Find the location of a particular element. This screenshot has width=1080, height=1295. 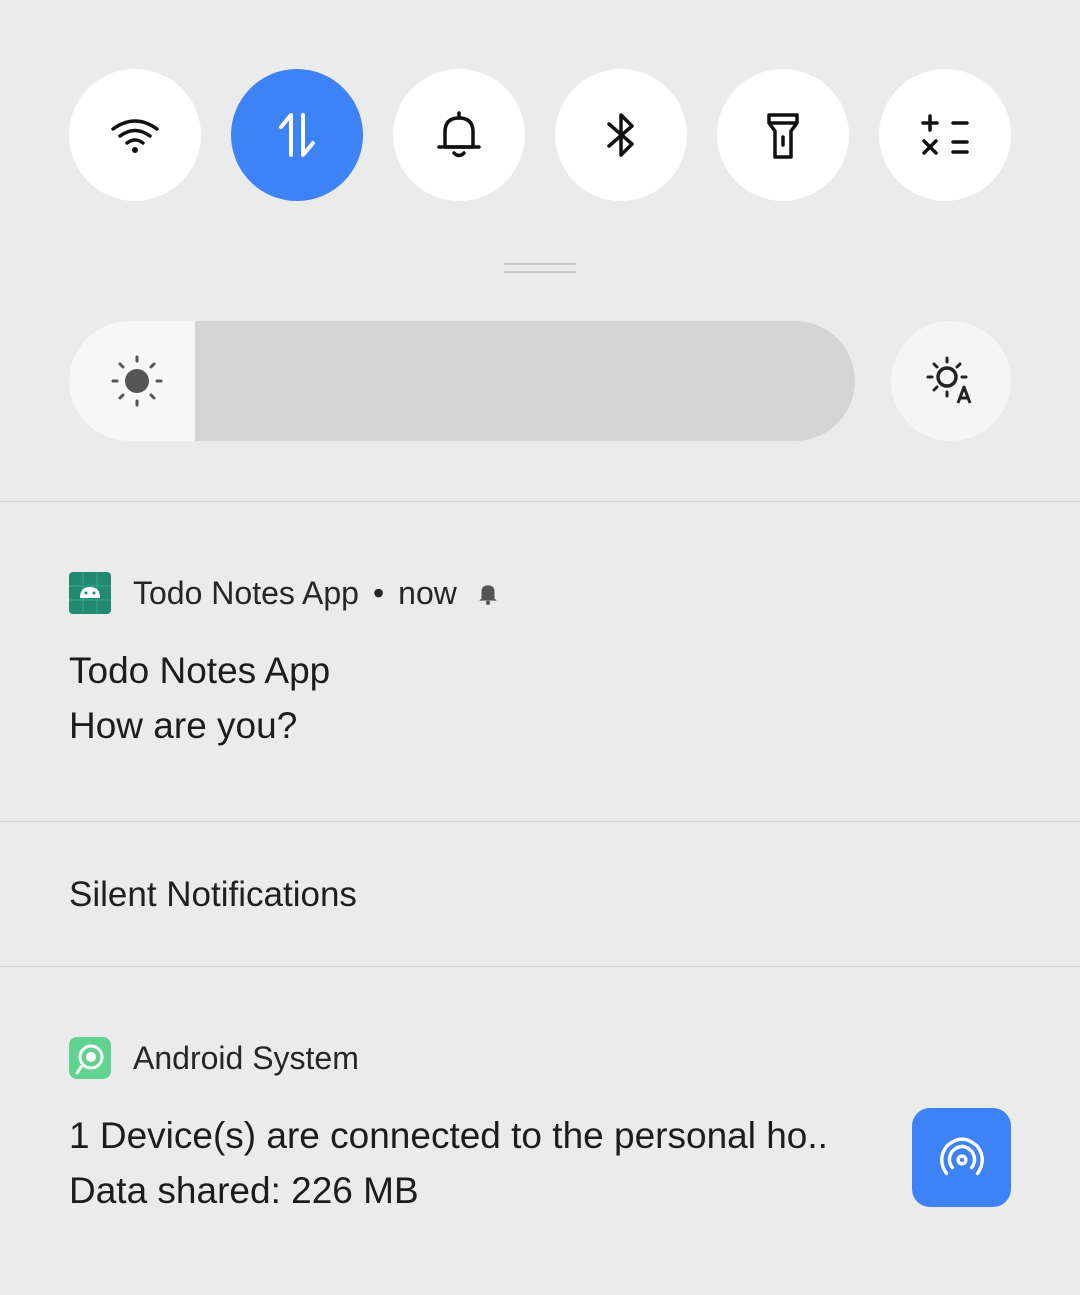

notification-app-name: Todo Notes App is located at coordinates (246, 592).